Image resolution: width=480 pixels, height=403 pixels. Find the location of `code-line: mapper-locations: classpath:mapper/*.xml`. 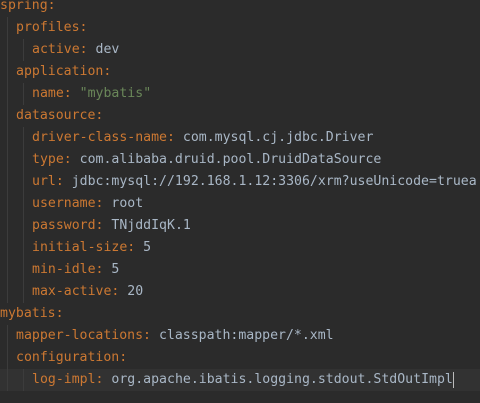

code-line: mapper-locations: classpath:mapper/*.xml is located at coordinates (240, 336).